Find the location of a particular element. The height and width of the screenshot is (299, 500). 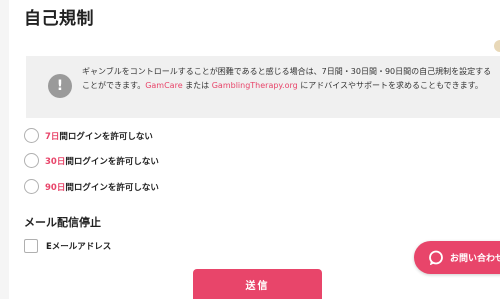

contact-label: お問い合わせ is located at coordinates (475, 259).